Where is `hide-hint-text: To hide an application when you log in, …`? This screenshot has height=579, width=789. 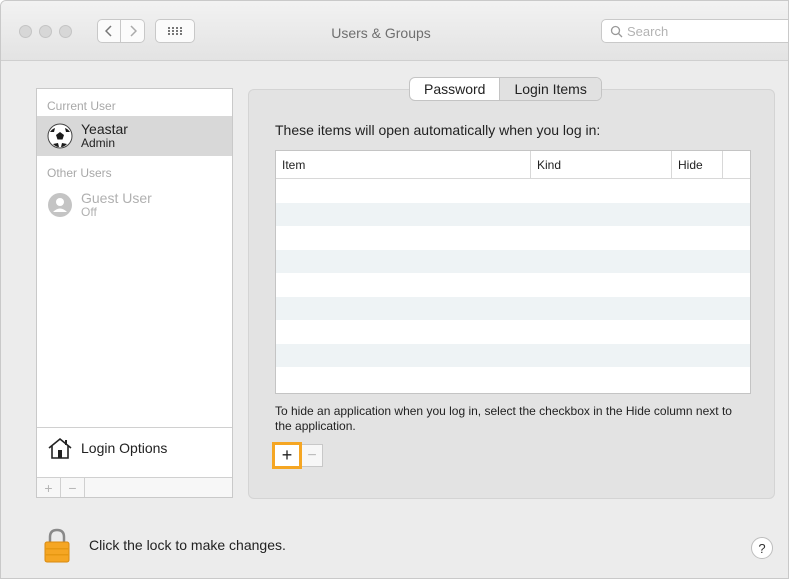 hide-hint-text: To hide an application when you log in, … is located at coordinates (503, 418).